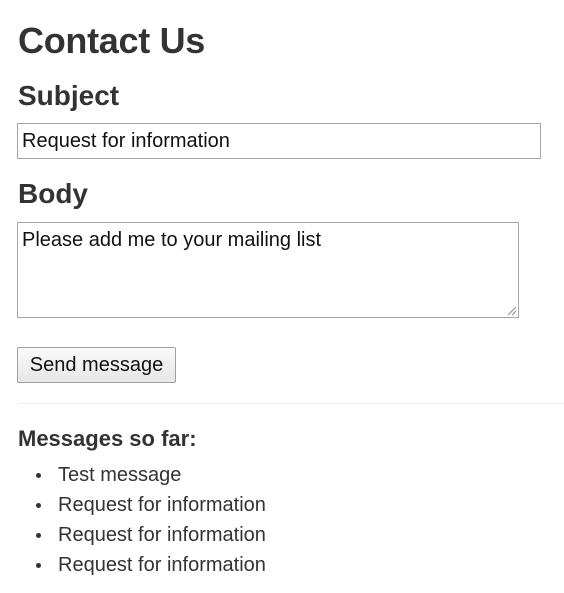 This screenshot has width=564, height=593. I want to click on messages-heading: Messages so far:, so click(107, 438).